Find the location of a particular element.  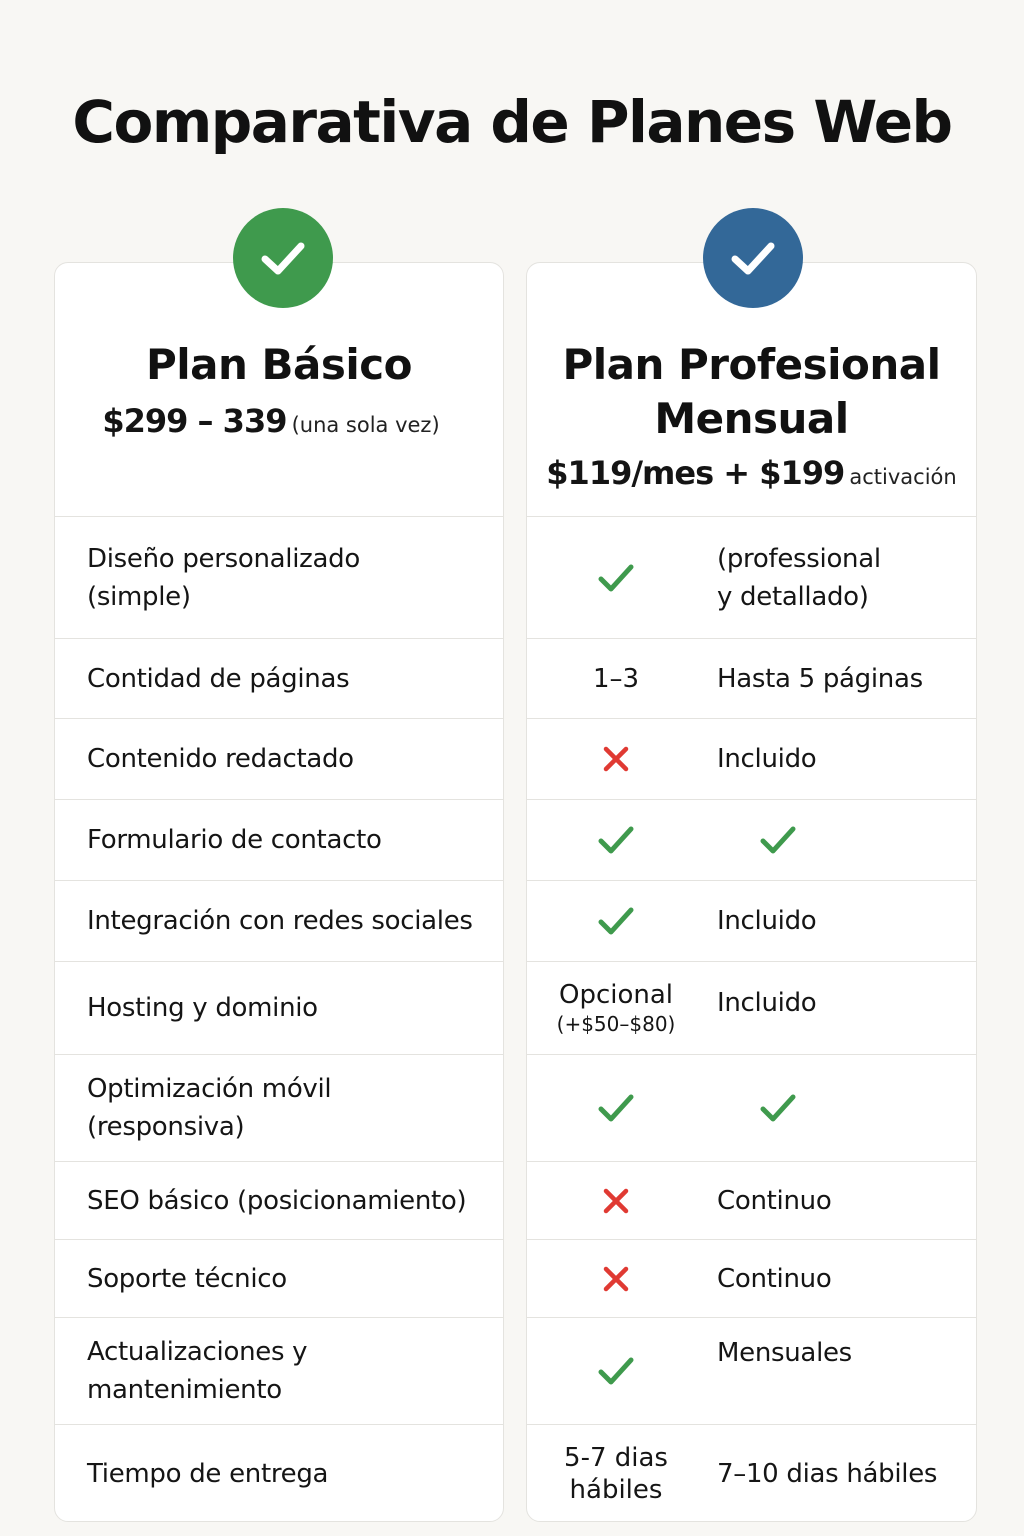

pro-plan-value-text: Hasta 5 páginas is located at coordinates (820, 678).